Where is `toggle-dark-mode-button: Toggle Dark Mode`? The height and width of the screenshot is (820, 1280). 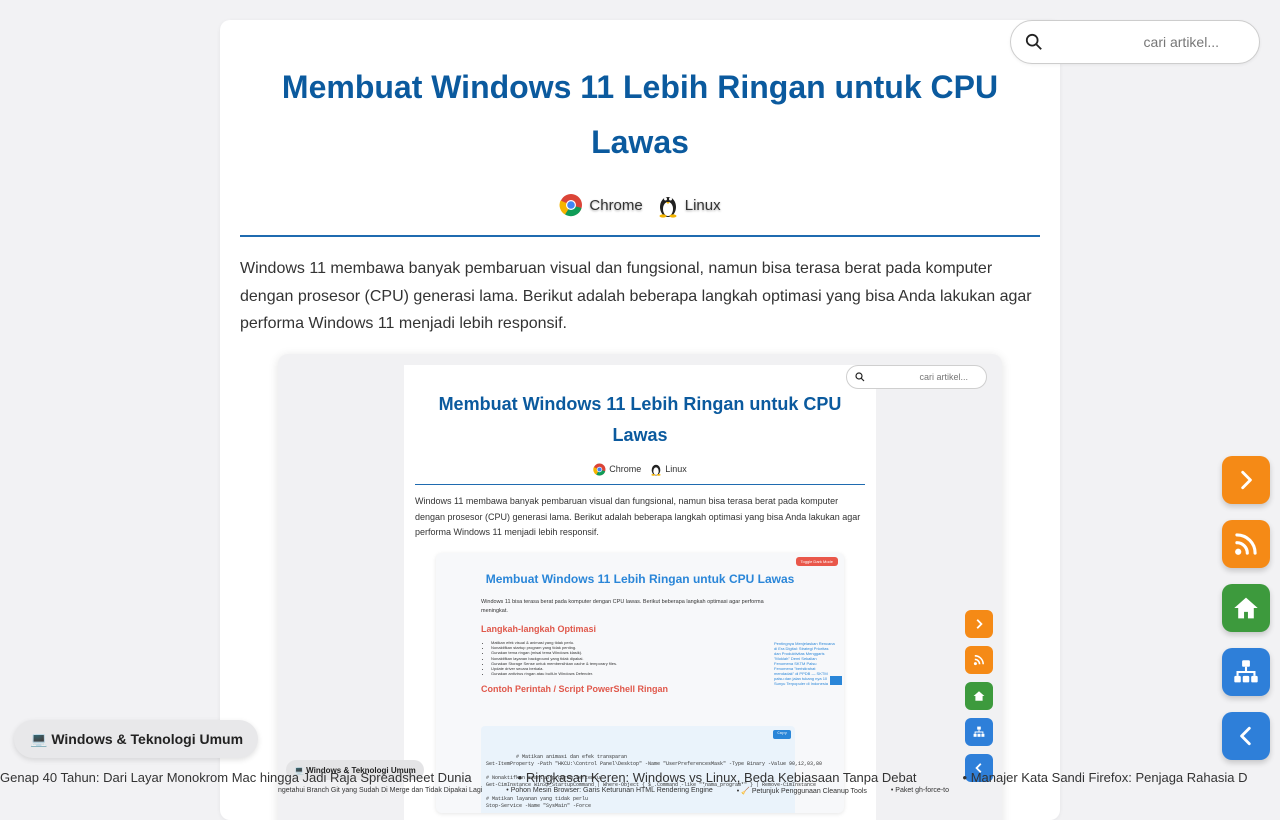 toggle-dark-mode-button: Toggle Dark Mode is located at coordinates (816, 561).